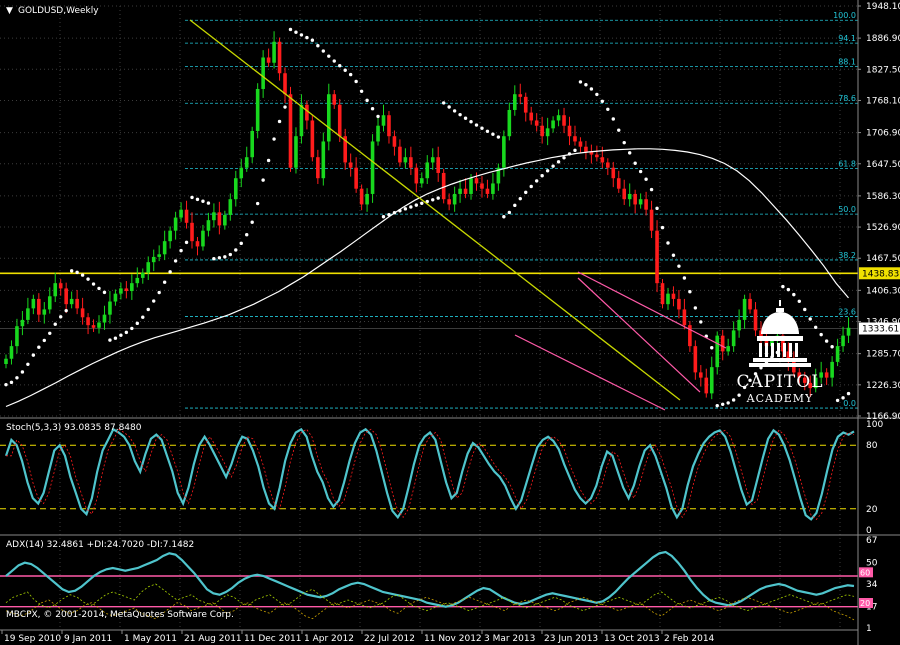 The height and width of the screenshot is (645, 900). Describe the element at coordinates (780, 382) in the screenshot. I see `logo-line1: CAPITOL` at that location.